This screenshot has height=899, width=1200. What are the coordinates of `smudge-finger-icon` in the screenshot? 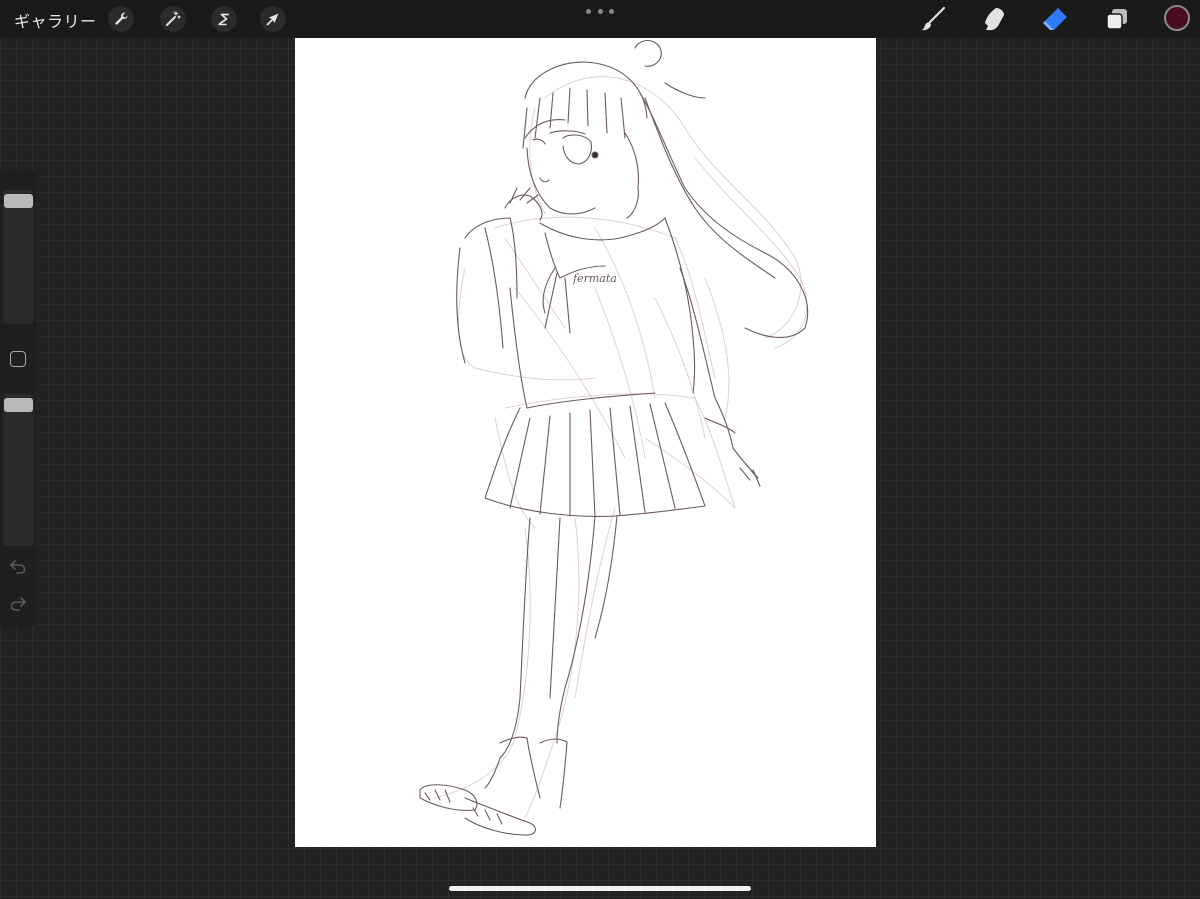 It's located at (994, 19).